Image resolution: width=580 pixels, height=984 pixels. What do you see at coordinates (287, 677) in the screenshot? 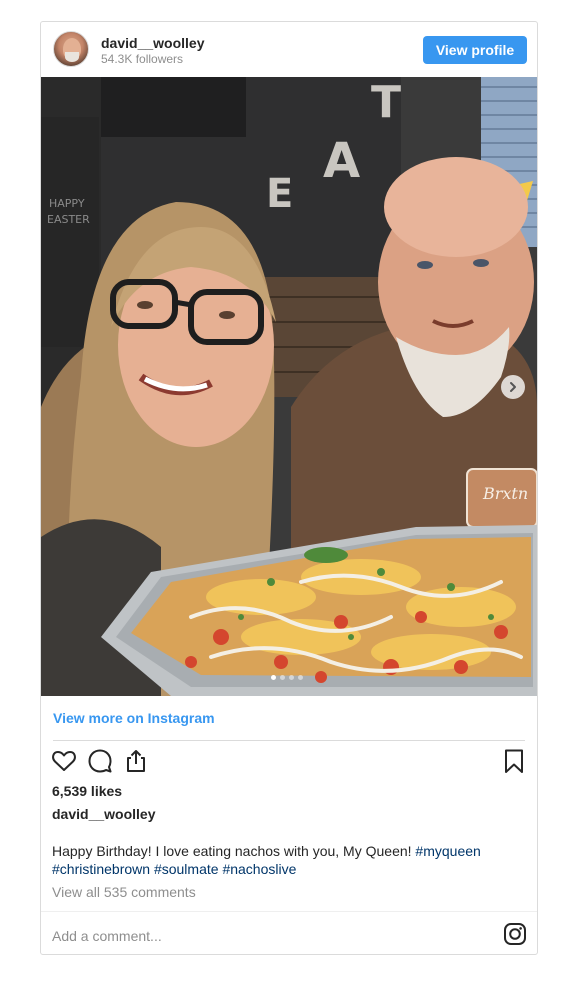
I see `carousel-dots` at bounding box center [287, 677].